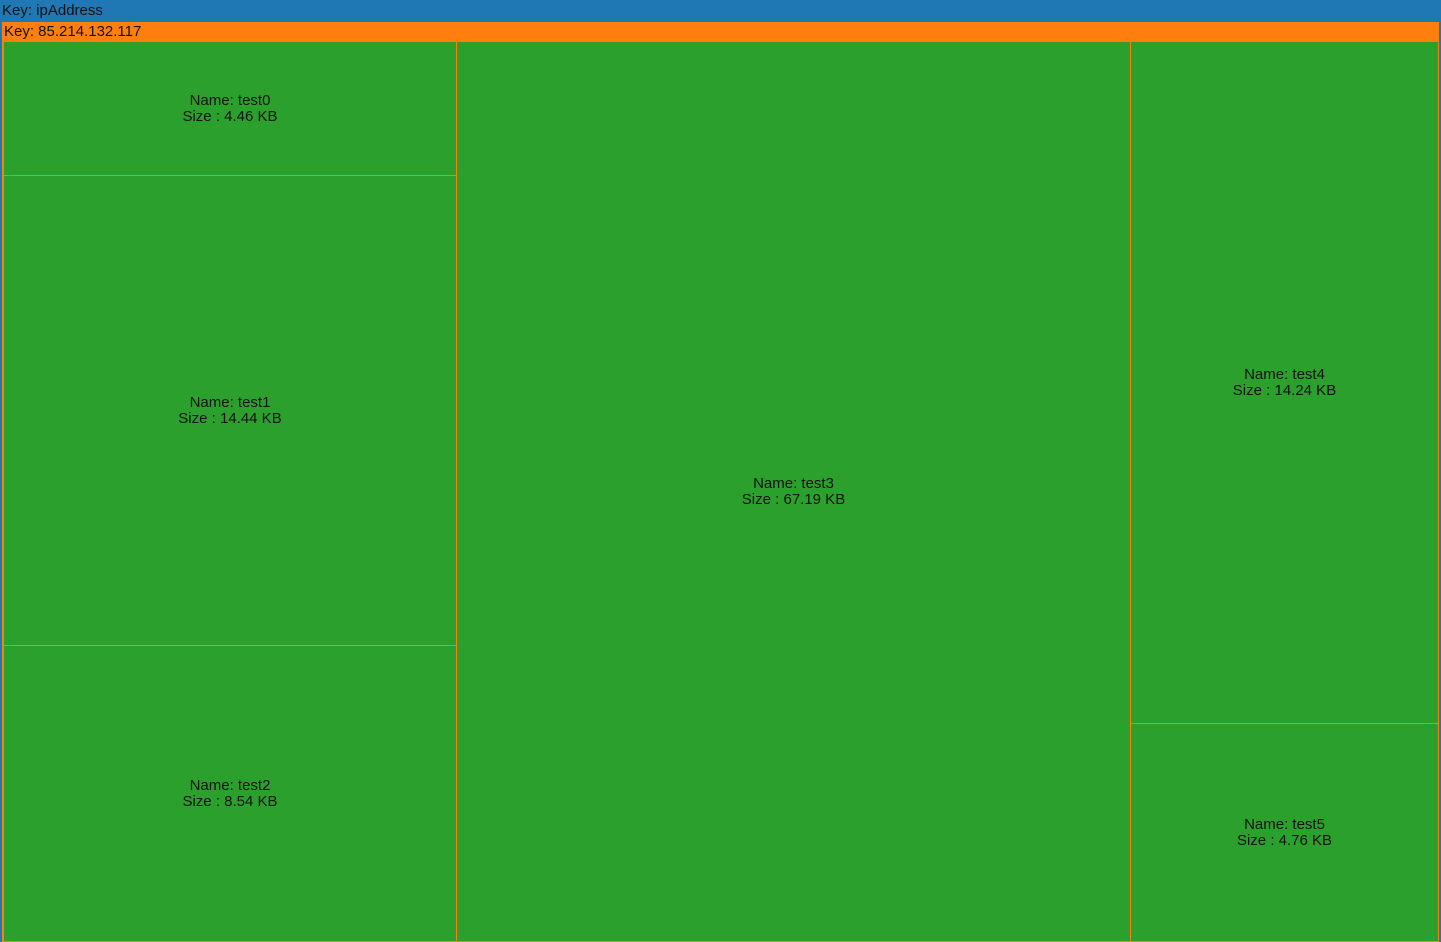  I want to click on cell-size: Size : 8.54 KB, so click(230, 801).